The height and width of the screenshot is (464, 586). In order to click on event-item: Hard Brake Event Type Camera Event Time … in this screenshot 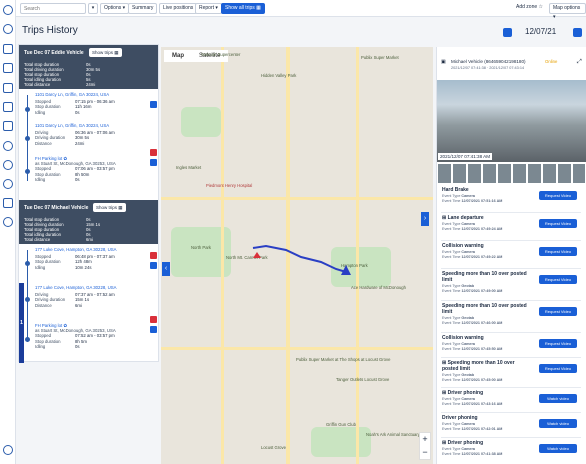, I will do `click(511, 199)`.